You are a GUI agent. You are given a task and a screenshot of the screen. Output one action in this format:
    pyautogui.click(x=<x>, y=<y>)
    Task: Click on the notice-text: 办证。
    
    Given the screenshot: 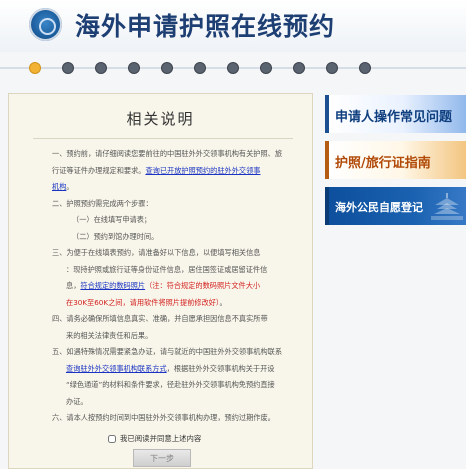 What is the action you would take?
    pyautogui.click(x=77, y=401)
    